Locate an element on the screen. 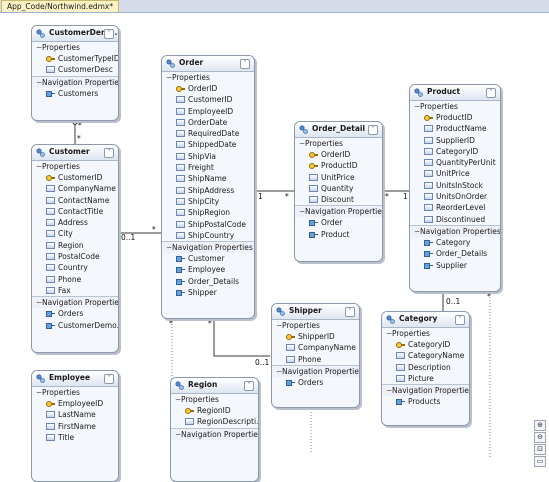  key-property-row: RegionID is located at coordinates (214, 410).